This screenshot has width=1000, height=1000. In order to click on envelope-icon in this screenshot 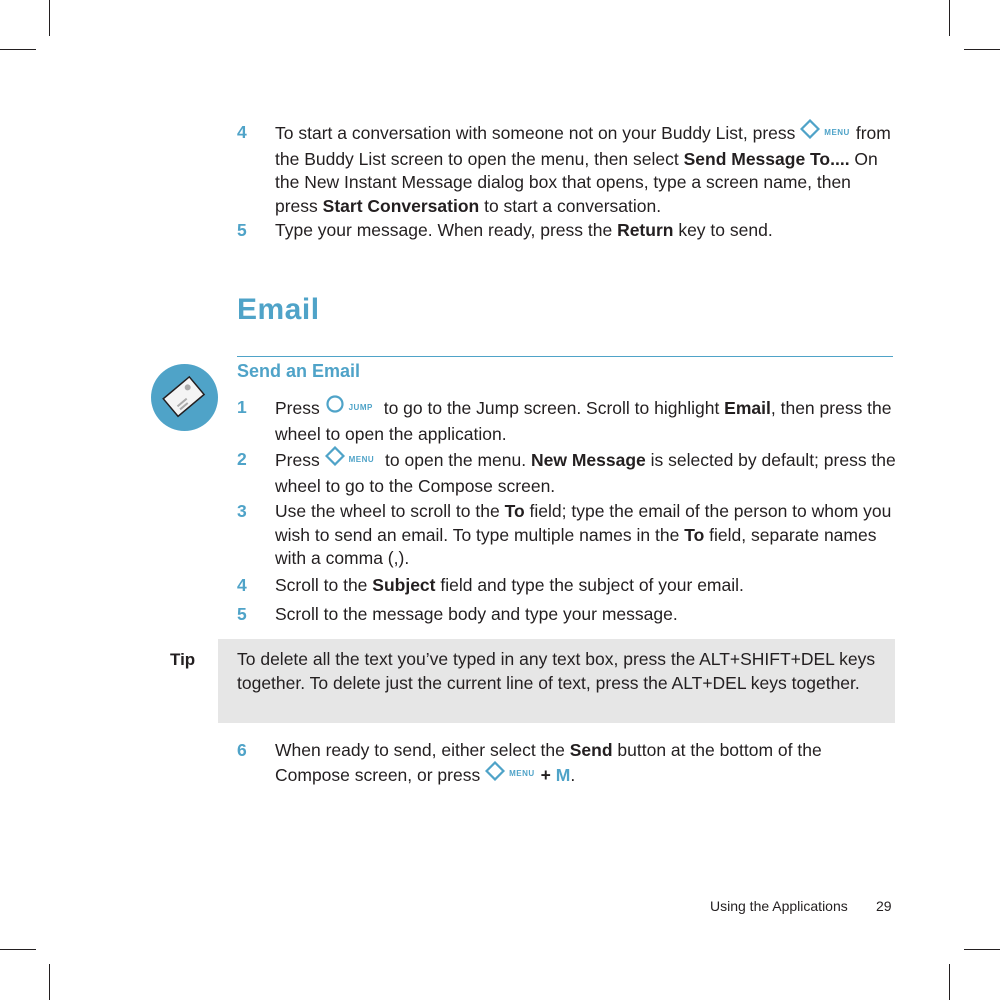, I will do `click(184, 397)`.